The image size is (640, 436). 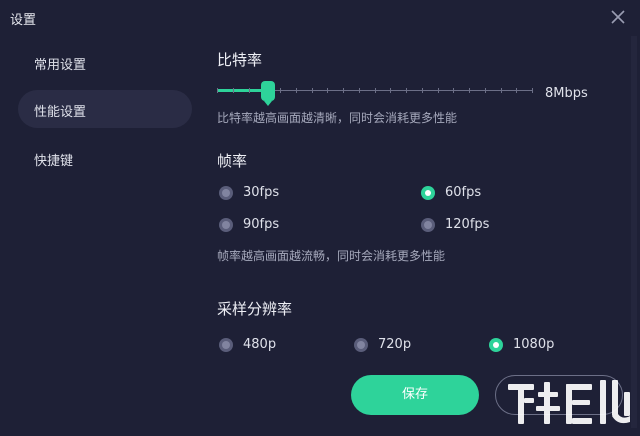 What do you see at coordinates (463, 192) in the screenshot?
I see `radio-label: 60fps` at bounding box center [463, 192].